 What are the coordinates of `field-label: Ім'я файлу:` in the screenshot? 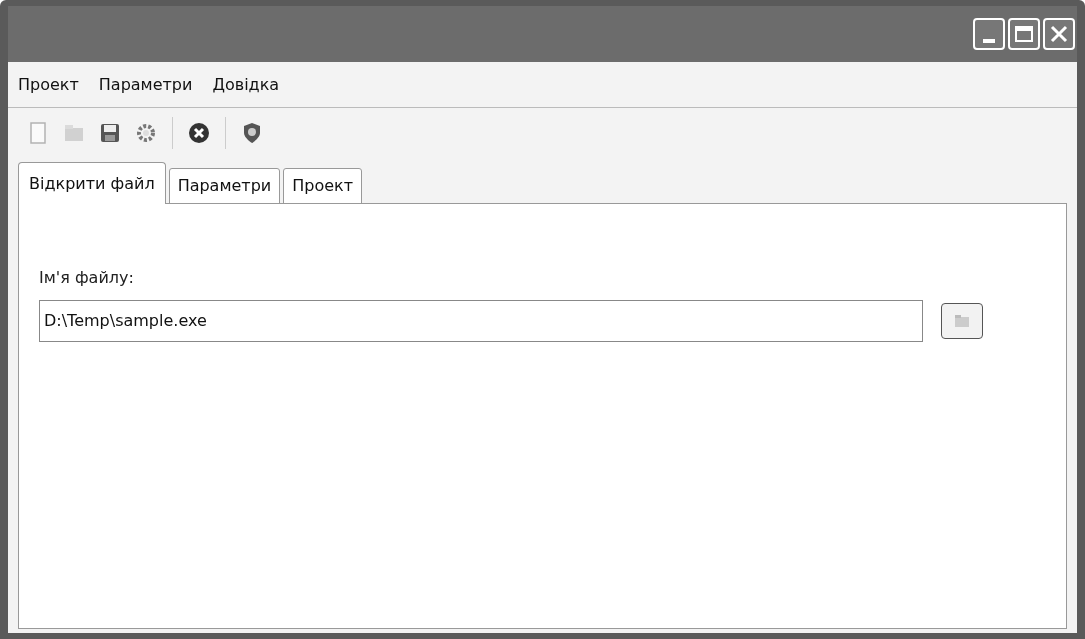 It's located at (87, 278).